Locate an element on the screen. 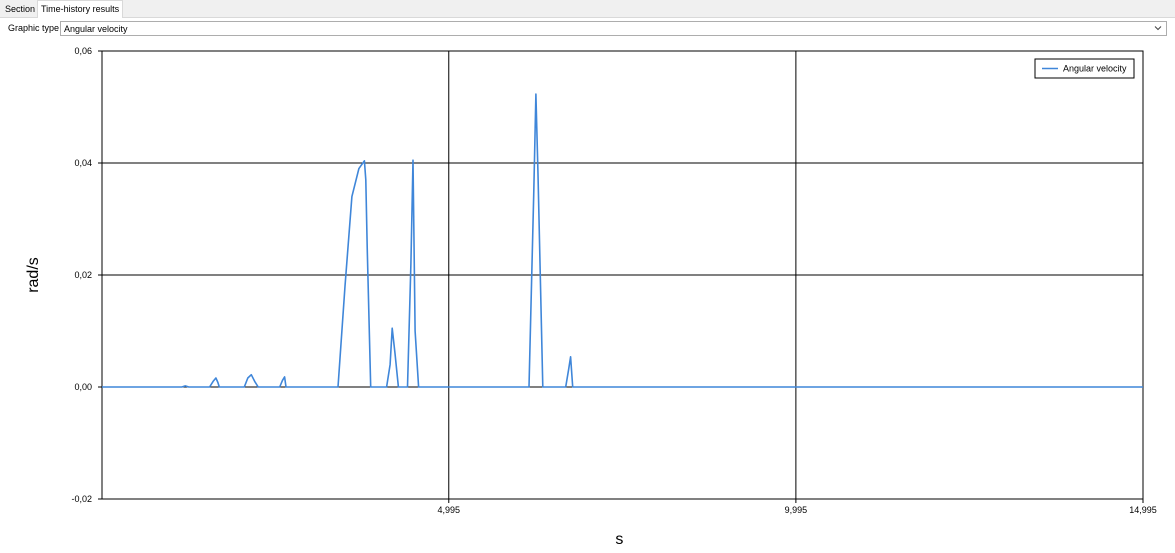  x-tick-label: 4,995 is located at coordinates (449, 510).